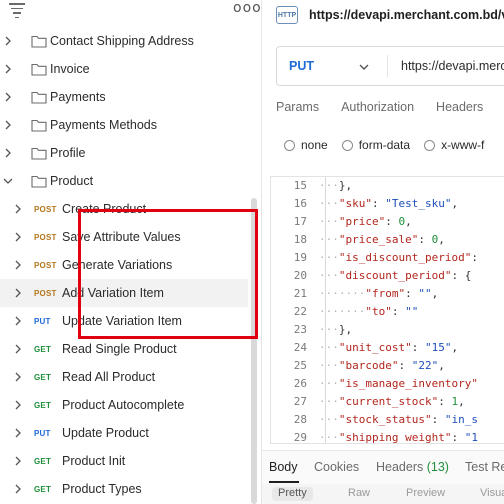  What do you see at coordinates (368, 311) in the screenshot?
I see `code-text: ·······"to": ""` at bounding box center [368, 311].